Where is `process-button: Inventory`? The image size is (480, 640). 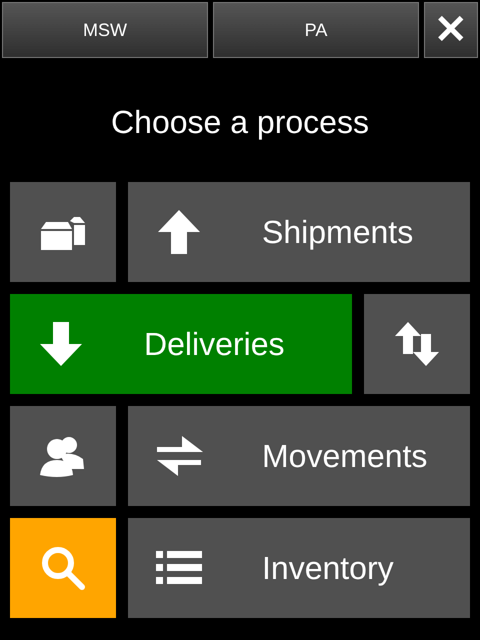 process-button: Inventory is located at coordinates (299, 568).